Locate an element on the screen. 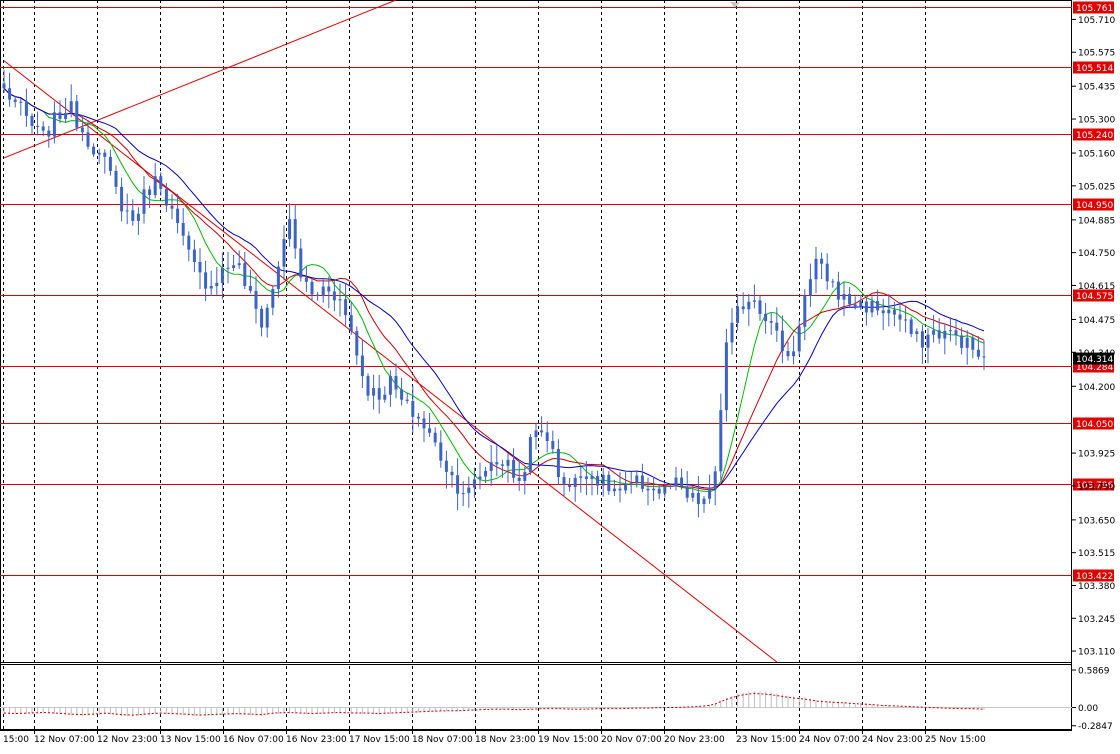 The height and width of the screenshot is (754, 1120). time-tick-label: 23 Nov 15:00 is located at coordinates (766, 740).